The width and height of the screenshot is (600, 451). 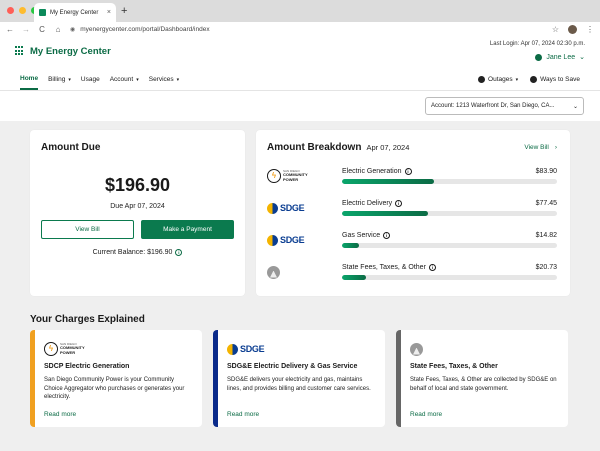 I want to click on charge-title: State Fees, Taxes, & Other, so click(x=454, y=366).